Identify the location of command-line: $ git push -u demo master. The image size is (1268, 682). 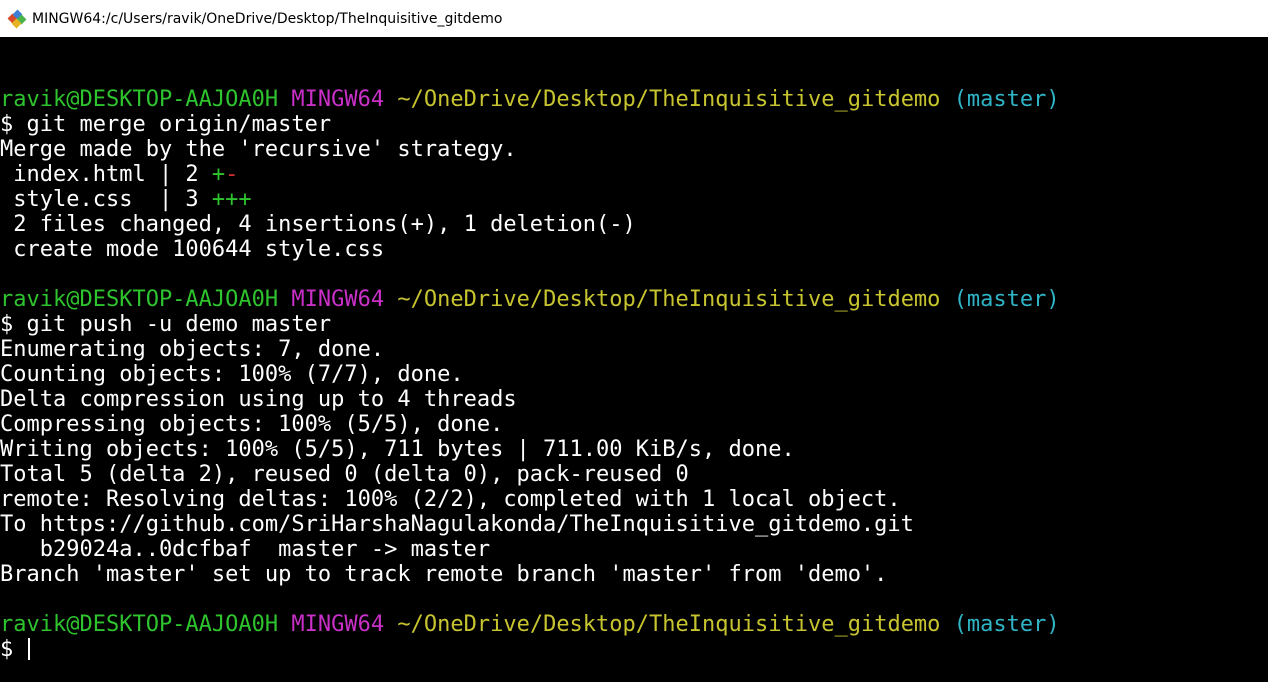
(634, 324).